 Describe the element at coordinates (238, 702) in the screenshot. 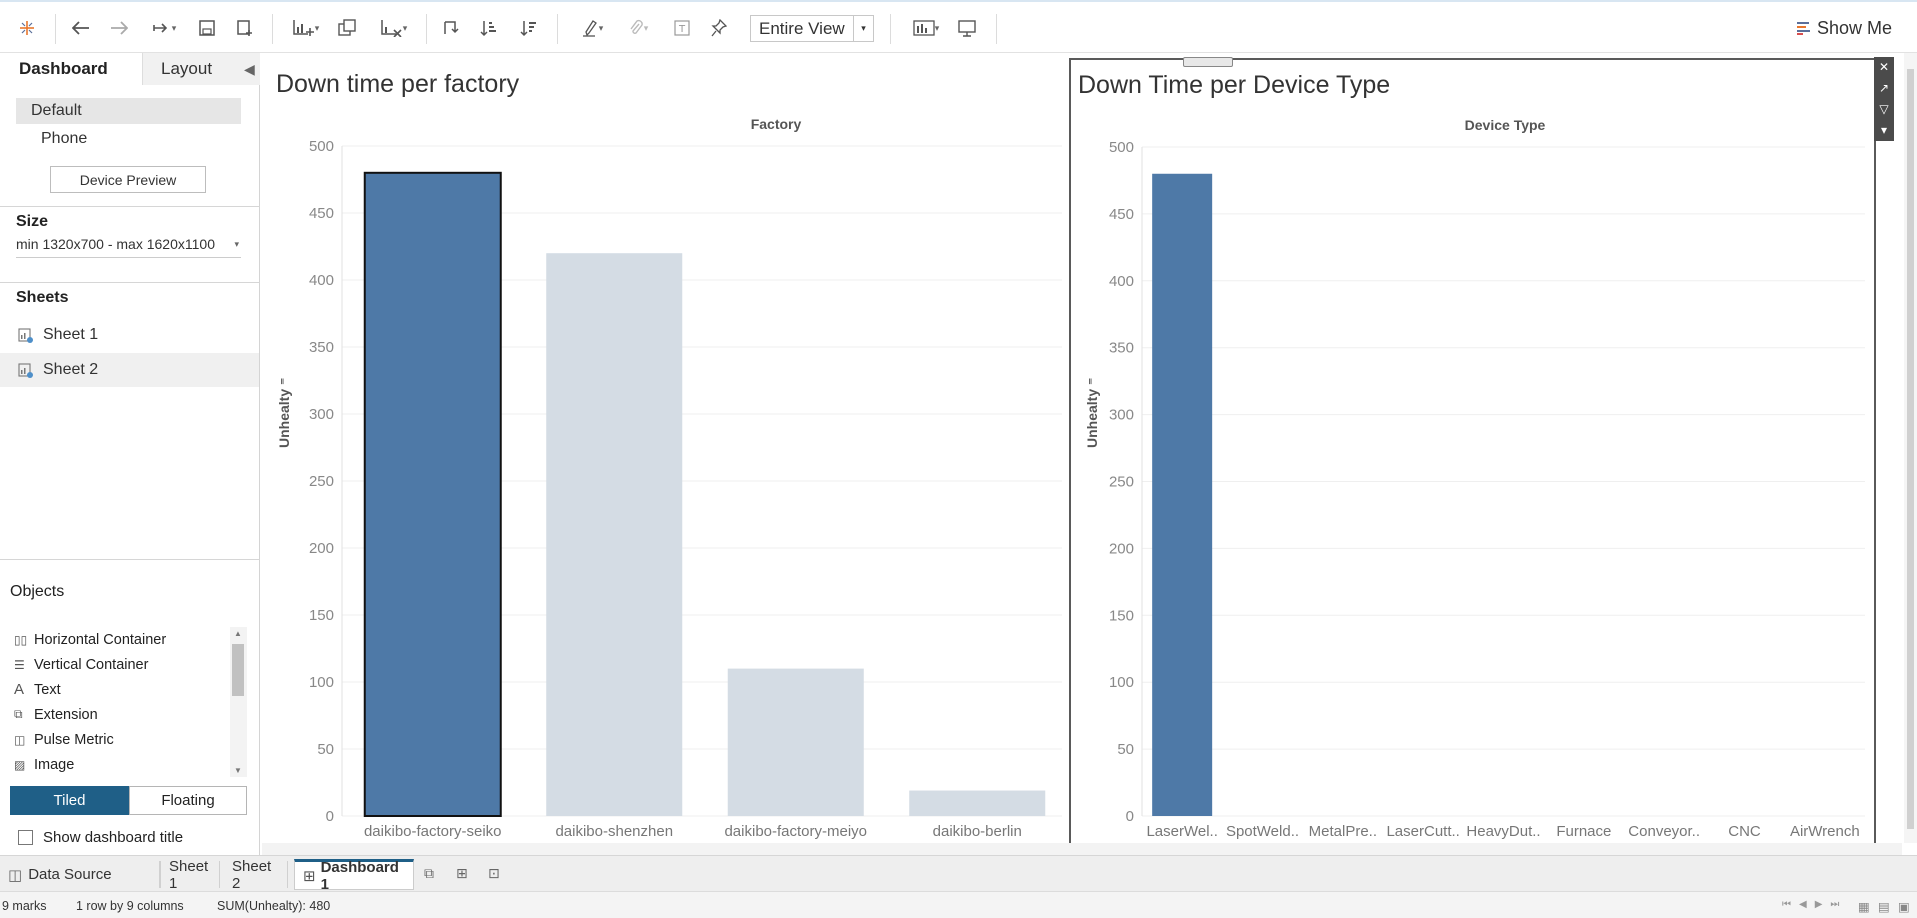

I see `objects-scrollbar: ▲ ▼` at that location.